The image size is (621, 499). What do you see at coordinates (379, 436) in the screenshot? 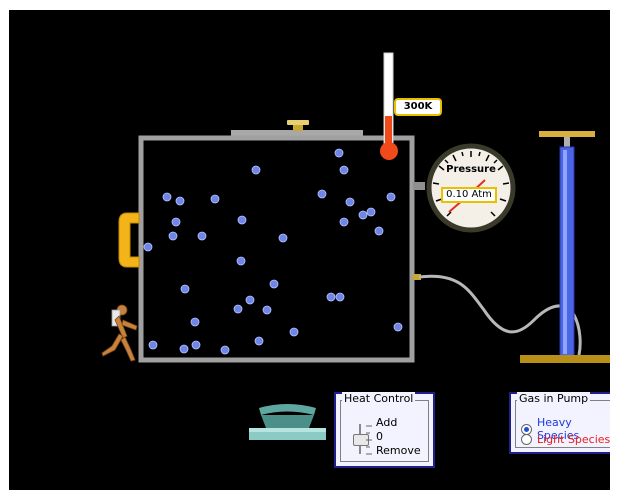
I see `heat-zero-label: 0` at bounding box center [379, 436].